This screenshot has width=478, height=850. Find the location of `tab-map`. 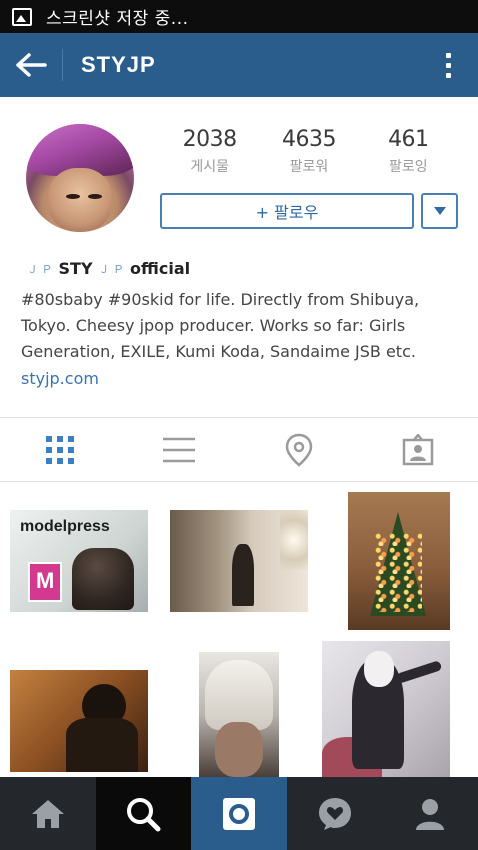

tab-map is located at coordinates (299, 449).